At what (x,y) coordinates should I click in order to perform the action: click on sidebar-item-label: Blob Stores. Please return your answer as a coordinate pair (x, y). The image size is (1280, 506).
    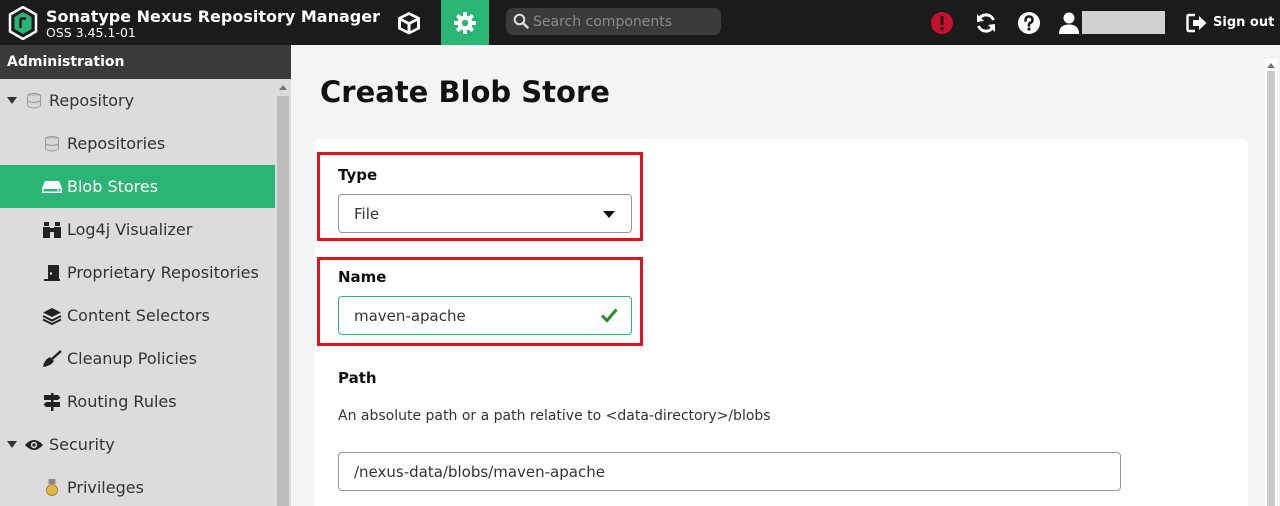
    Looking at the image, I should click on (113, 186).